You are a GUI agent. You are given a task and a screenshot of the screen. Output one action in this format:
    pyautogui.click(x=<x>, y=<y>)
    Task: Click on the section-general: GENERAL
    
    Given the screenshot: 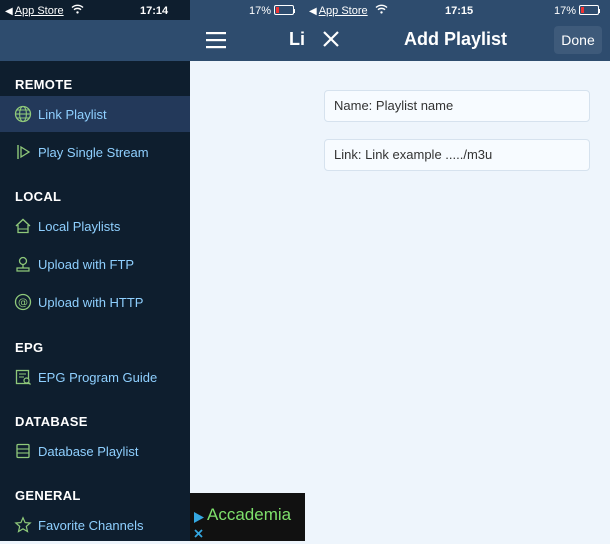 What is the action you would take?
    pyautogui.click(x=48, y=495)
    